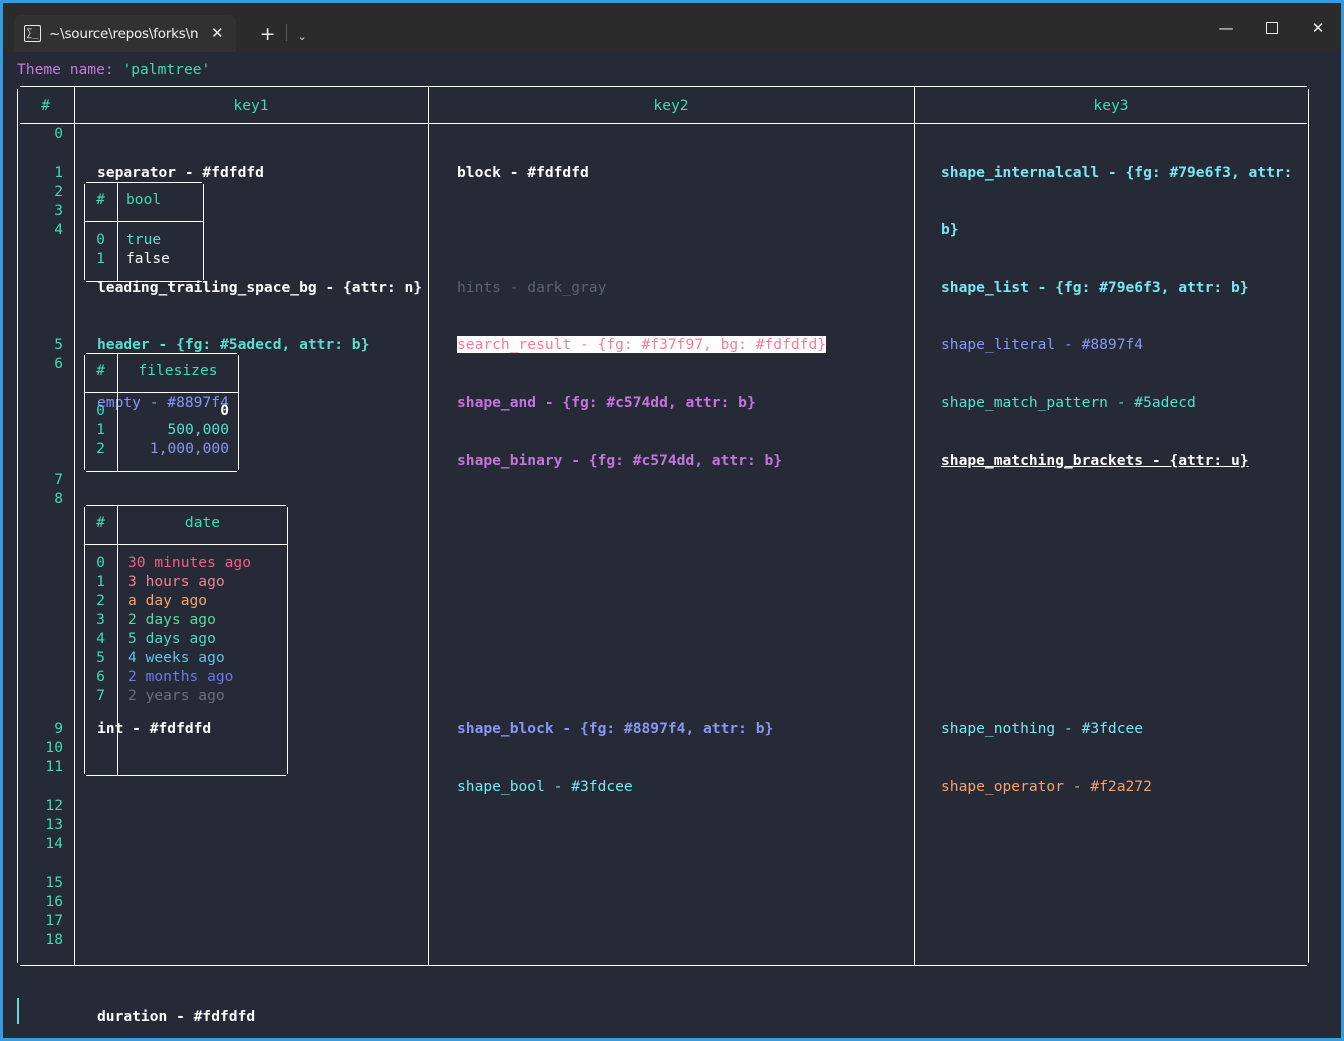  I want to click on key1-line: header - {fg: #5adecd, attr: b}, so click(233, 345).